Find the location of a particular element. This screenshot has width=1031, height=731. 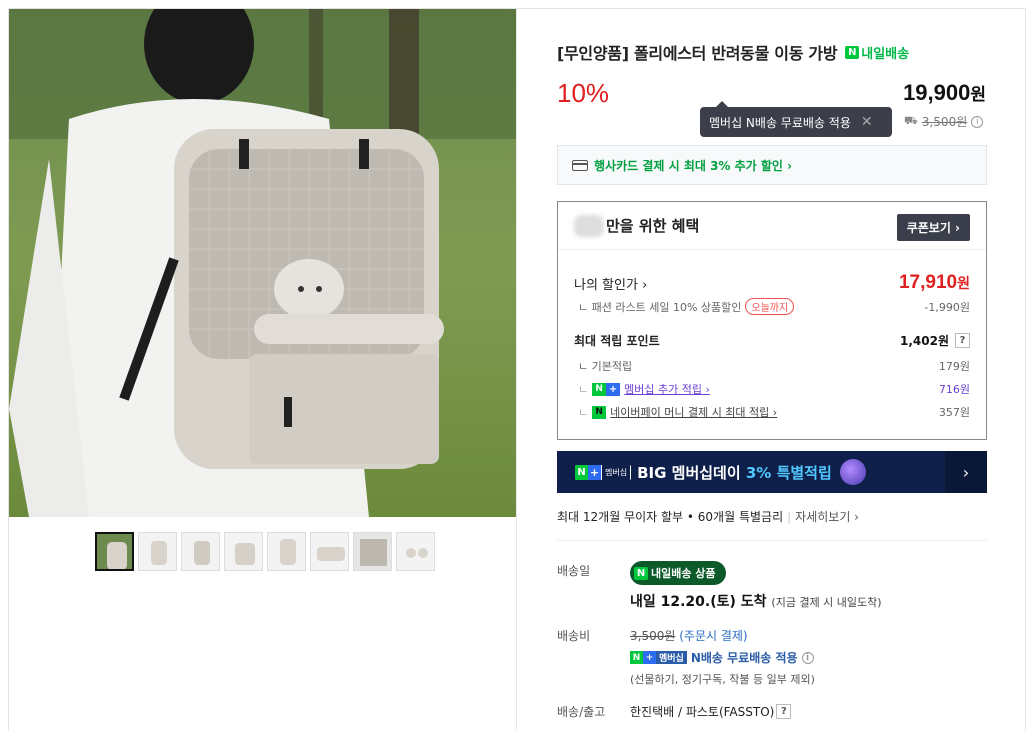

courier-label: 배송/출고 is located at coordinates (581, 712).